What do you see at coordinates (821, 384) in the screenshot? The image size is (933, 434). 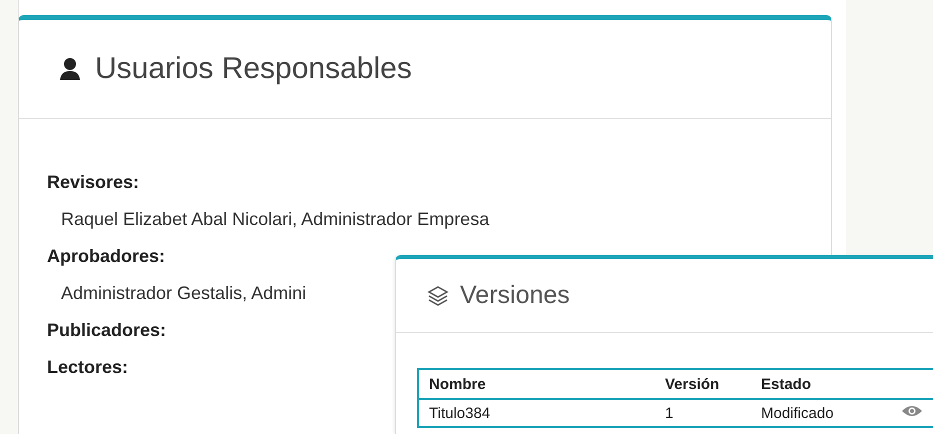 I see `column-header: Estado` at bounding box center [821, 384].